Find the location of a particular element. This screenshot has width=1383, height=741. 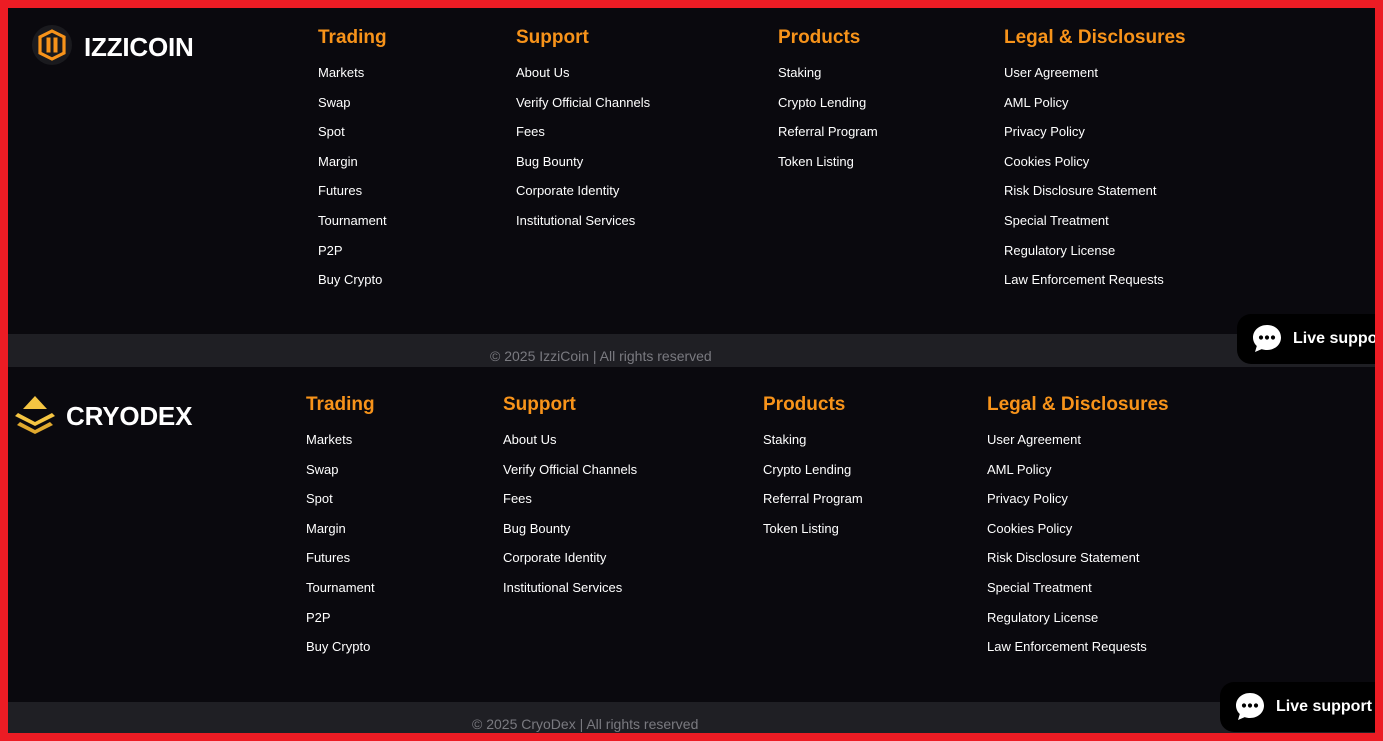

list-item: Special Treatment is located at coordinates (1095, 228).